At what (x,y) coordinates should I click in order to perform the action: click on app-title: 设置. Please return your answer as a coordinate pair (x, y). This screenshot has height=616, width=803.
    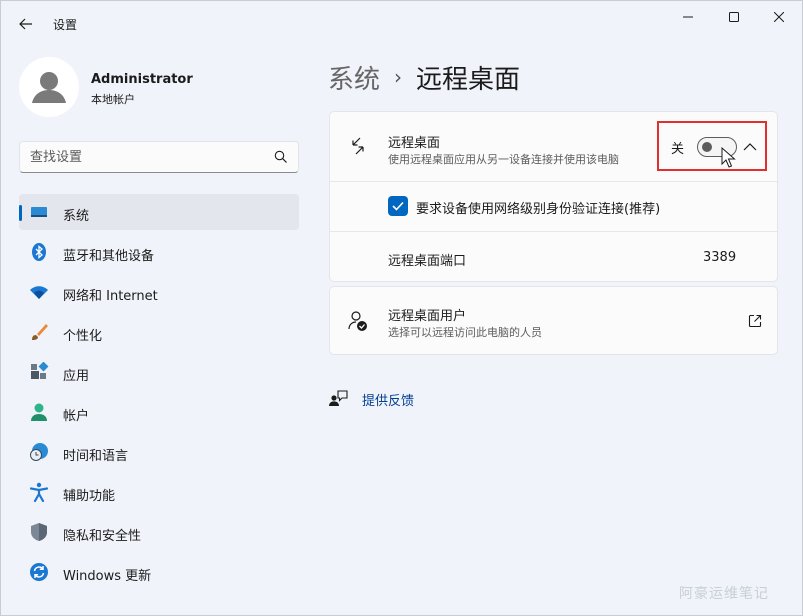
    Looking at the image, I should click on (65, 25).